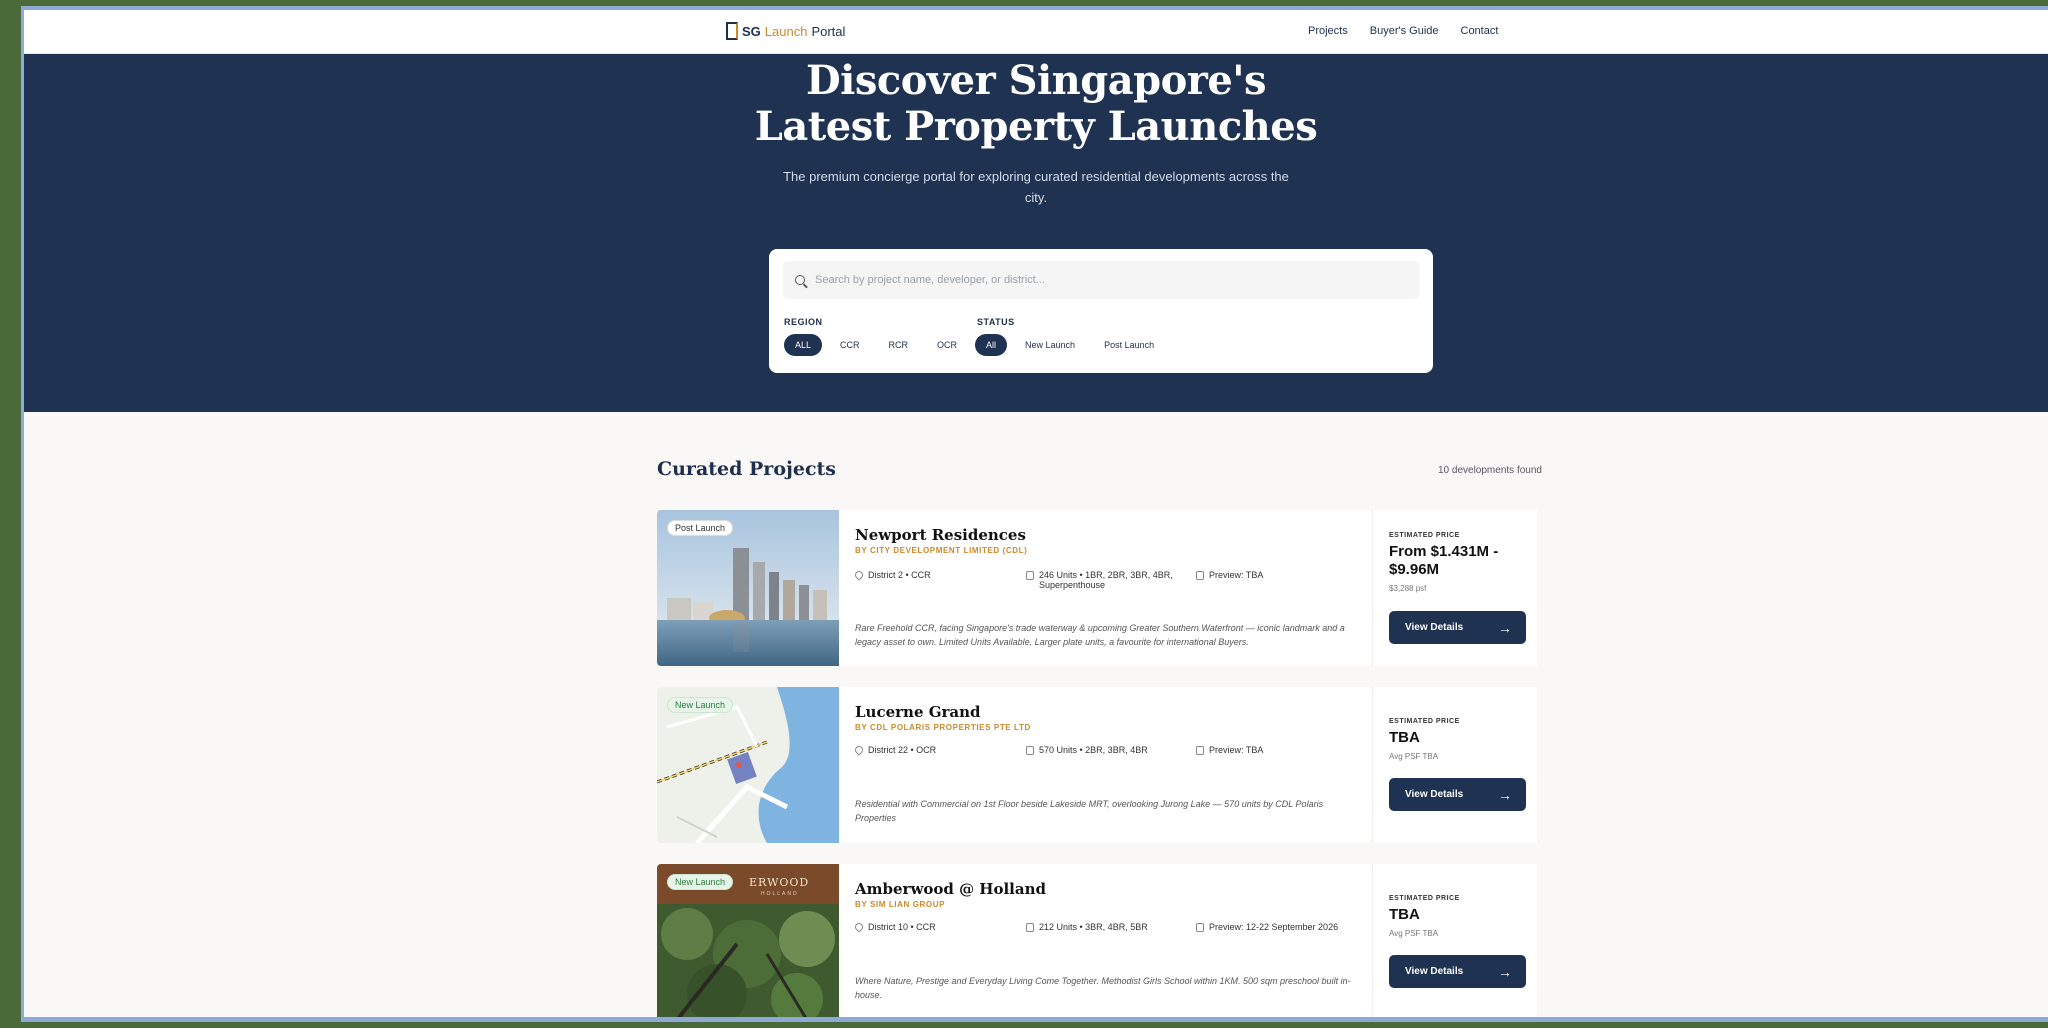  What do you see at coordinates (899, 575) in the screenshot?
I see `district-text: District 2 • CCR` at bounding box center [899, 575].